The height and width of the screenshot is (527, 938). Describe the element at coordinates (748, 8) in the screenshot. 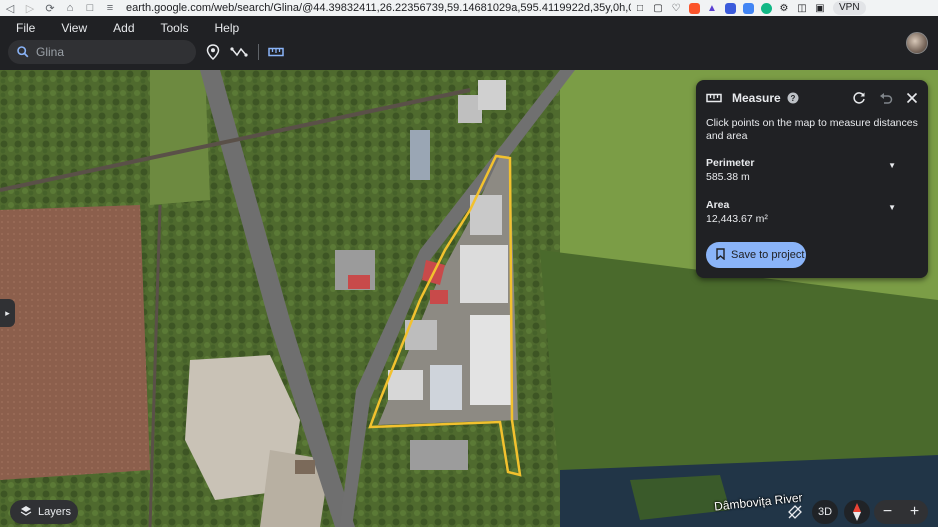

I see `translate-extension-icon` at that location.